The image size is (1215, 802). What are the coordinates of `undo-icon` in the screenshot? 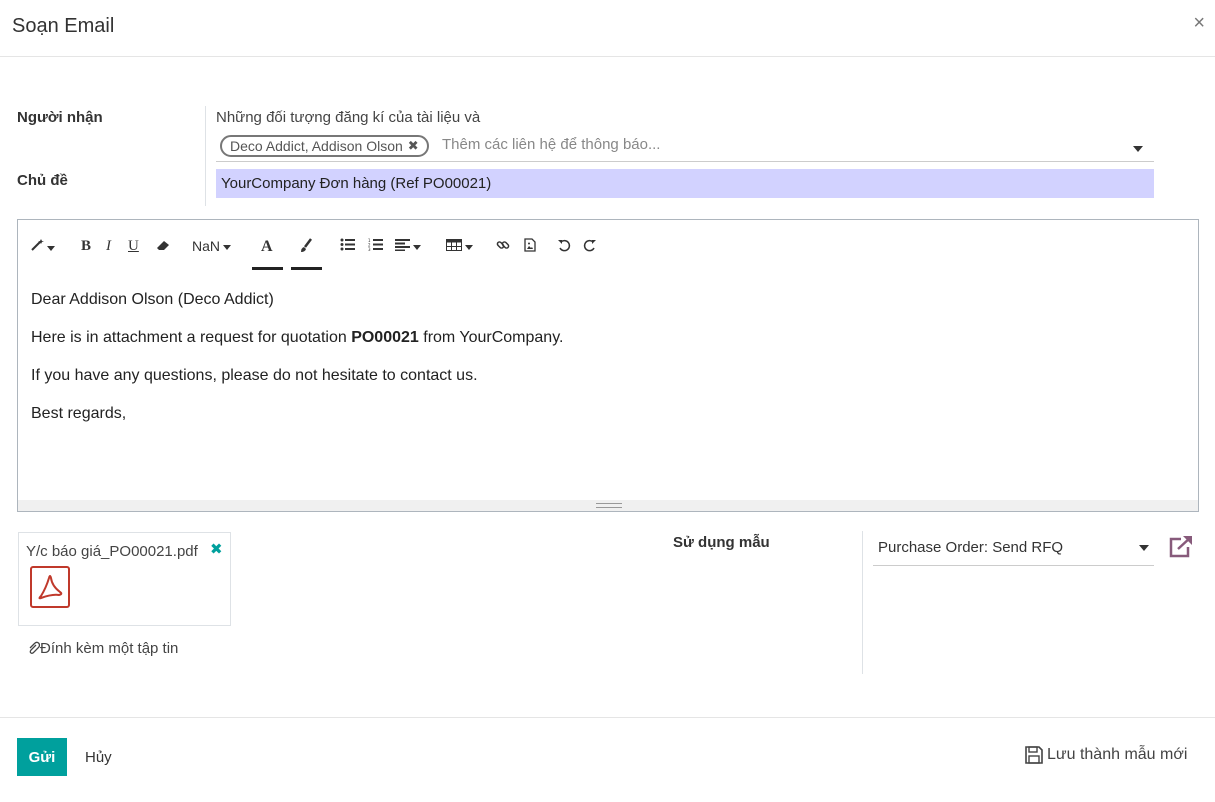 It's located at (564, 247).